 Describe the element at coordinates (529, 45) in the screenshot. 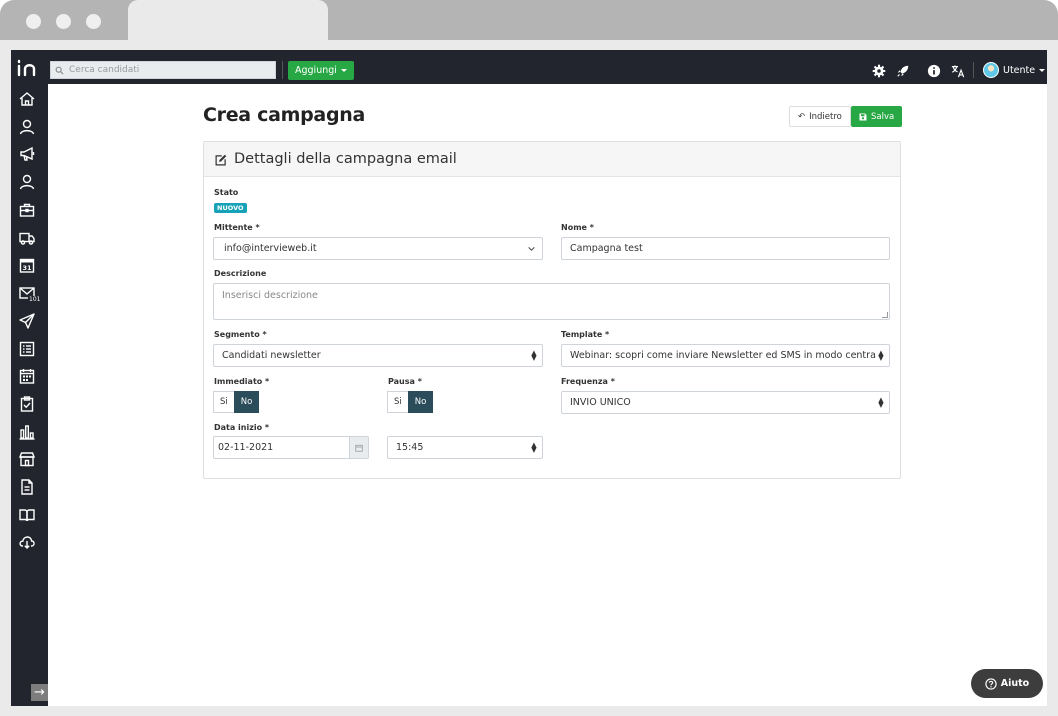

I see `browser-toolbar` at that location.